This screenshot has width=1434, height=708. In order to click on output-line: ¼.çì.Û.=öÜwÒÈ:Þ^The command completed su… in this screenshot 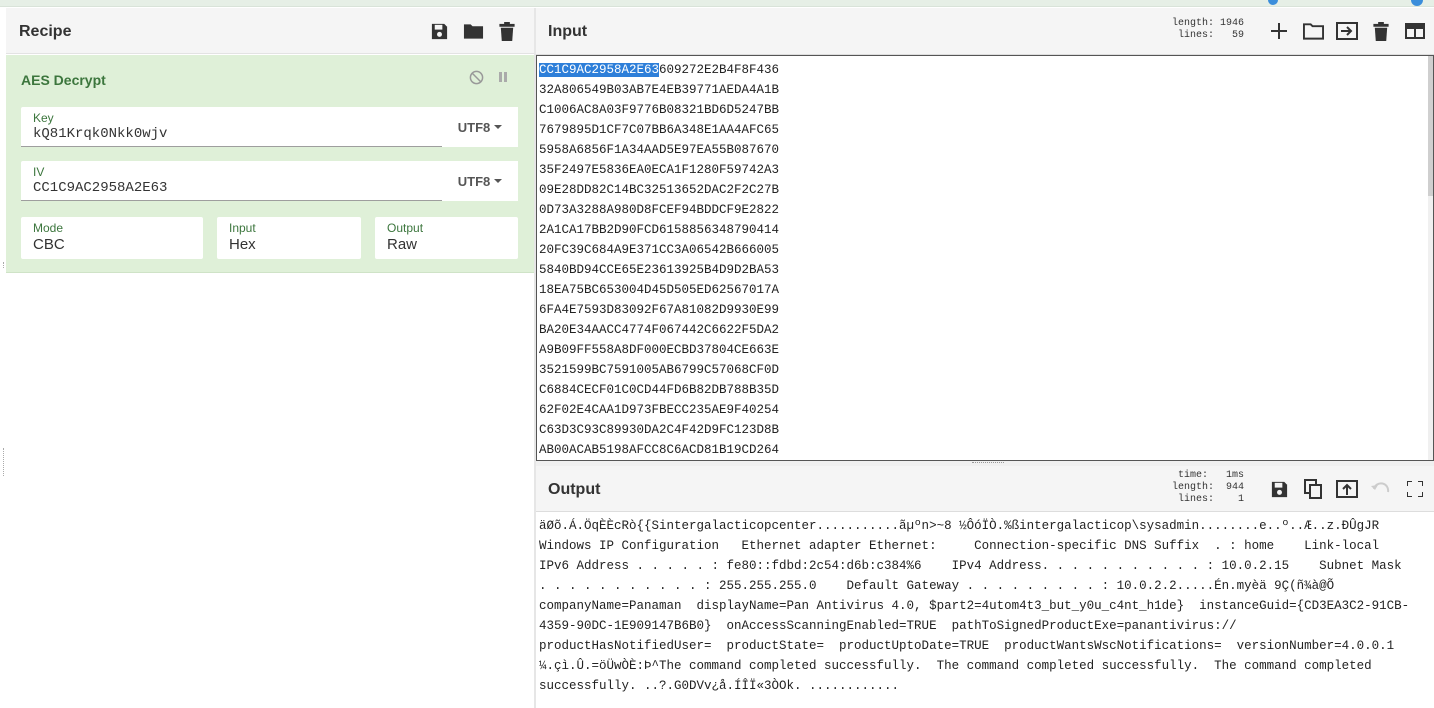, I will do `click(955, 666)`.